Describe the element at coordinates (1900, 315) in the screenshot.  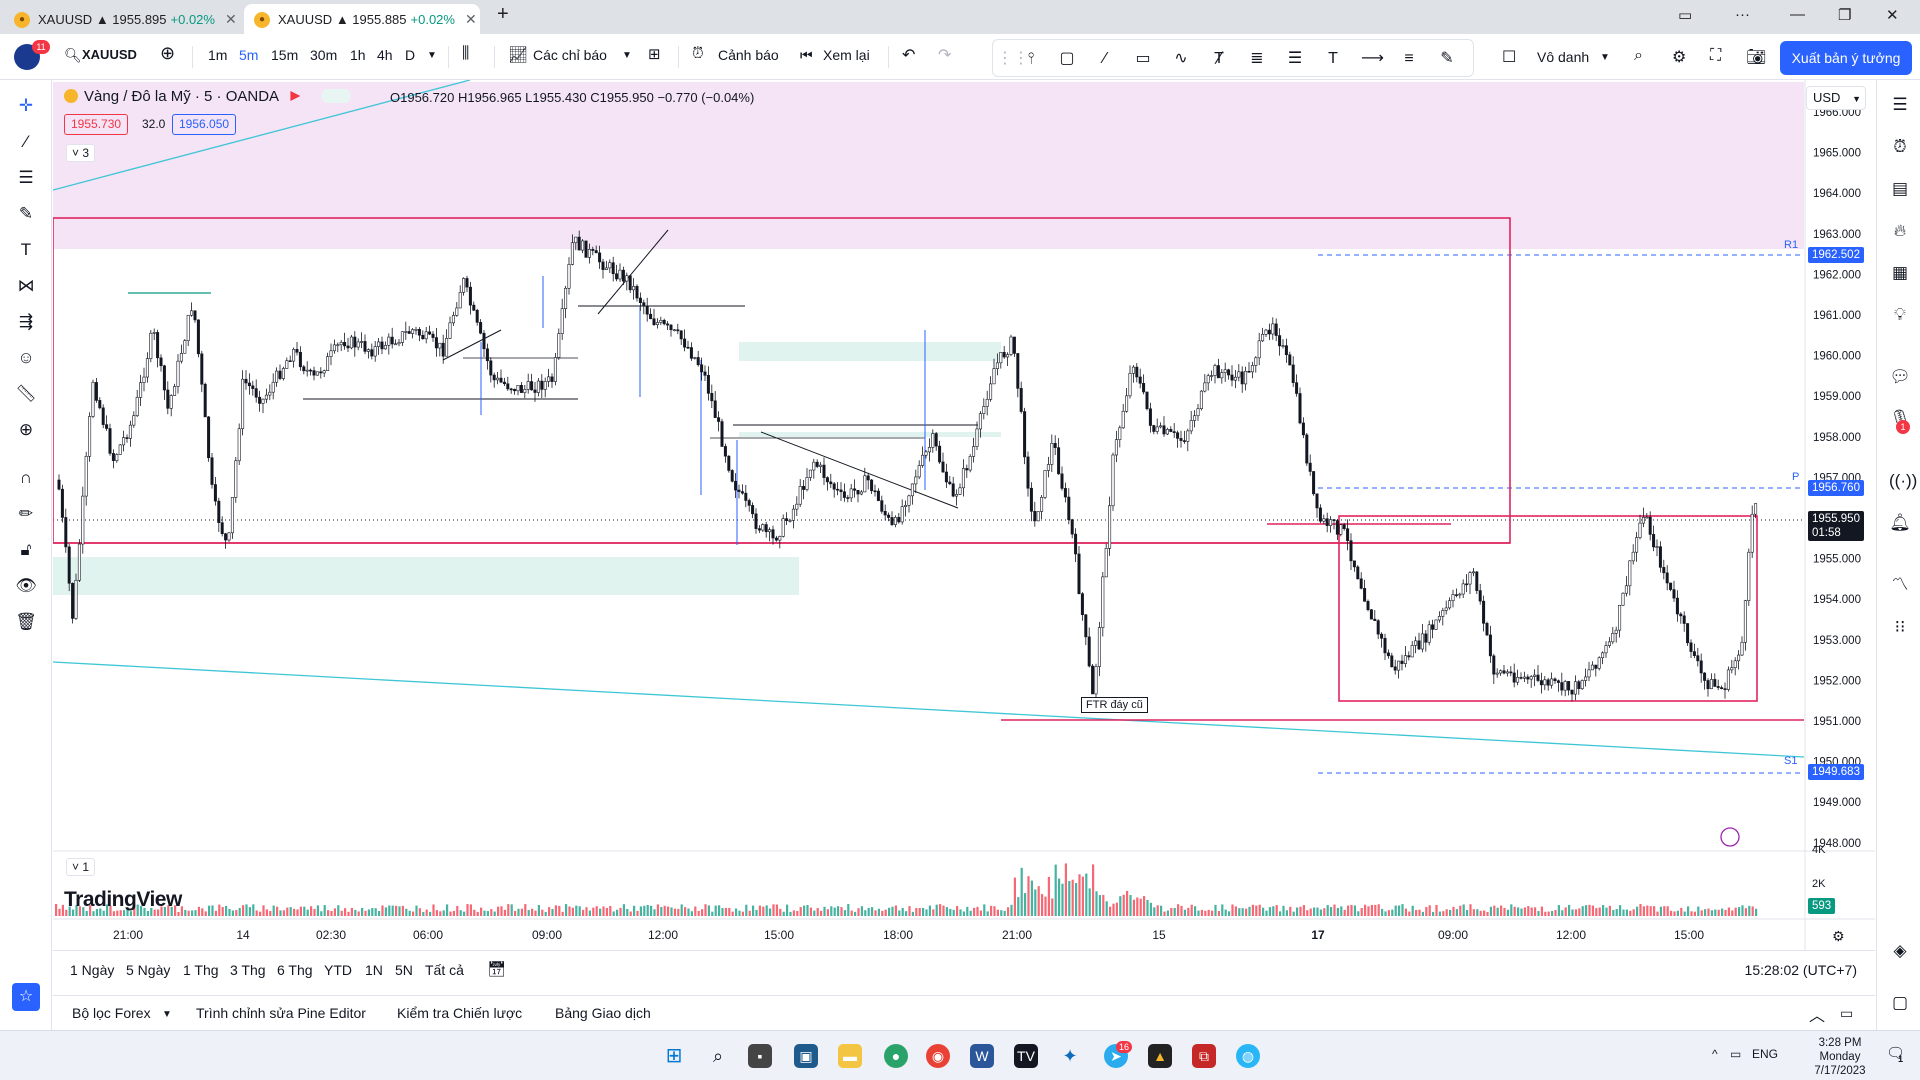
I see `ideas-bulb-icon: 💡︎` at that location.